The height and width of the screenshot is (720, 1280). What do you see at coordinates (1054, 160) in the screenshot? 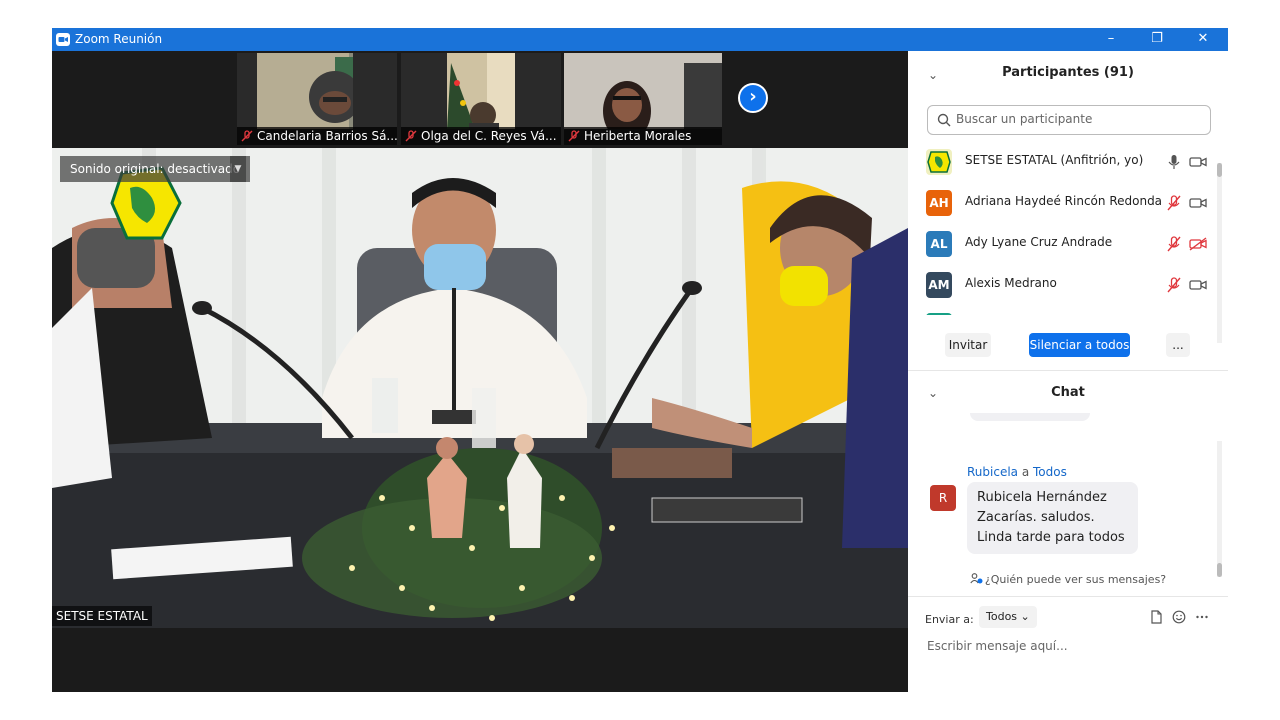
I see `participant-name: SETSE ESTATAL (Anfitrión, yo)` at bounding box center [1054, 160].